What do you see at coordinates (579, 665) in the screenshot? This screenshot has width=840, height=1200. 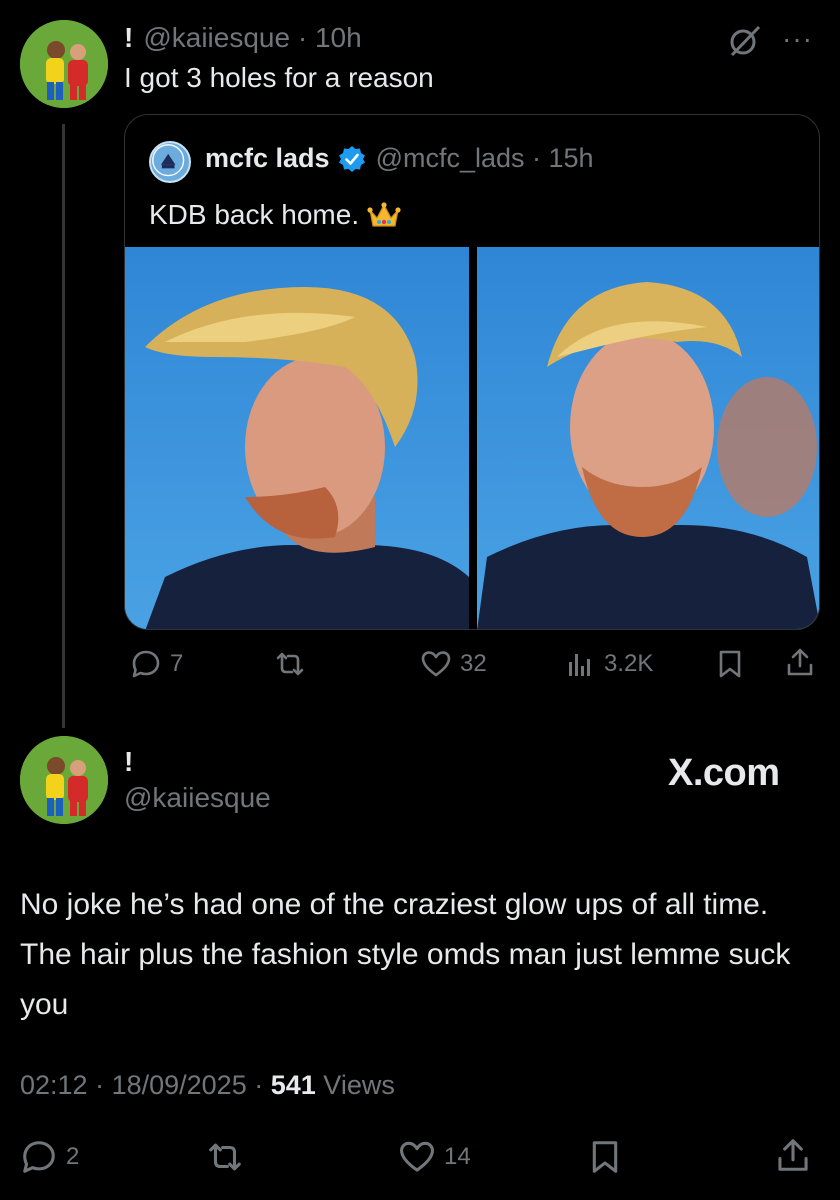 I see `views-chart-icon` at bounding box center [579, 665].